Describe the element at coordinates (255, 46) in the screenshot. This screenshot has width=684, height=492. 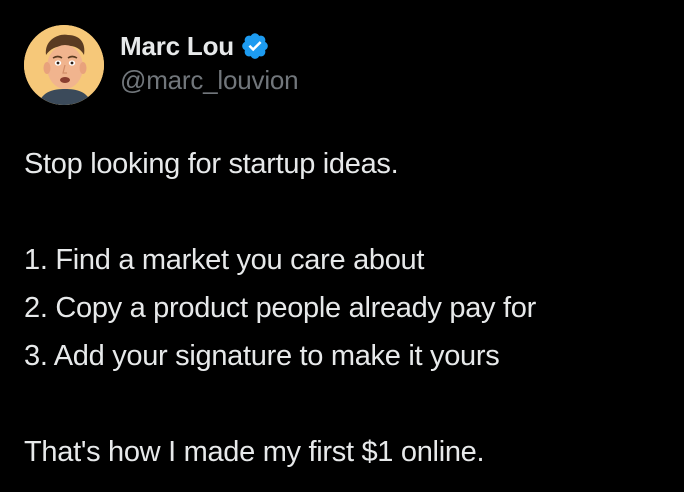
I see `verified-badge-icon` at that location.